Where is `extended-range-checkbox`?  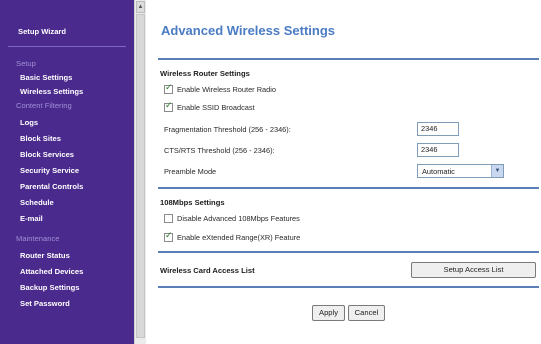
extended-range-checkbox is located at coordinates (168, 236).